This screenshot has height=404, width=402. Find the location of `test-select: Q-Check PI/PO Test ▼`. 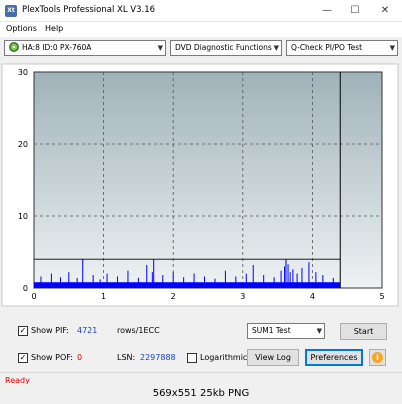

test-select: Q-Check PI/PO Test ▼ is located at coordinates (342, 48).